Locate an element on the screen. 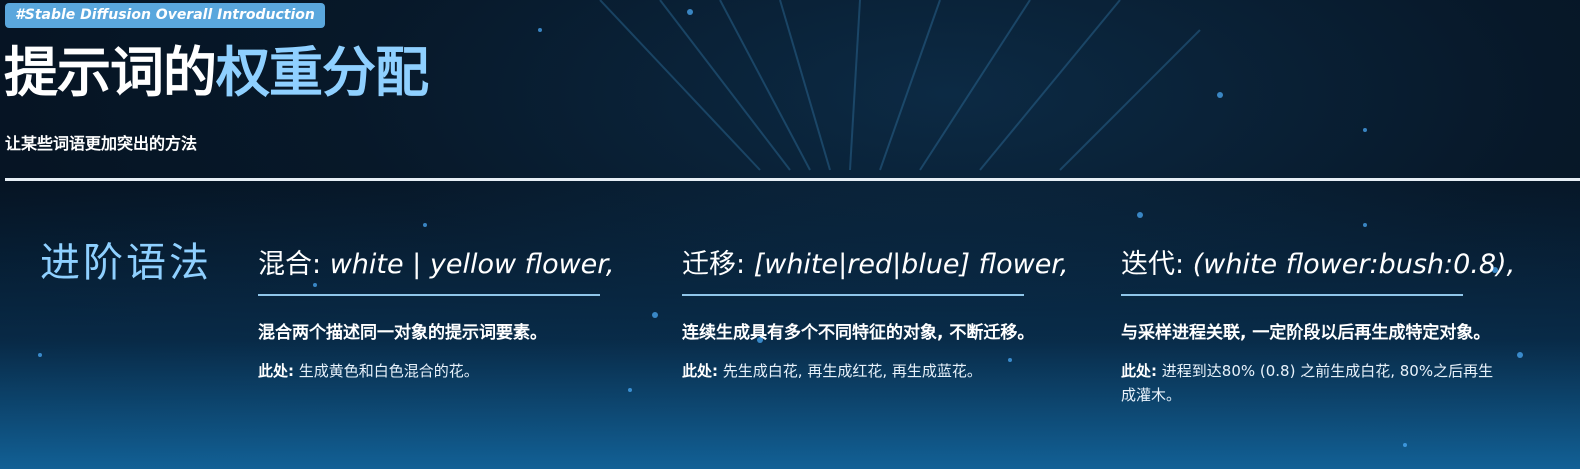  syntax-expression: white | yellow flower, is located at coordinates (472, 264).